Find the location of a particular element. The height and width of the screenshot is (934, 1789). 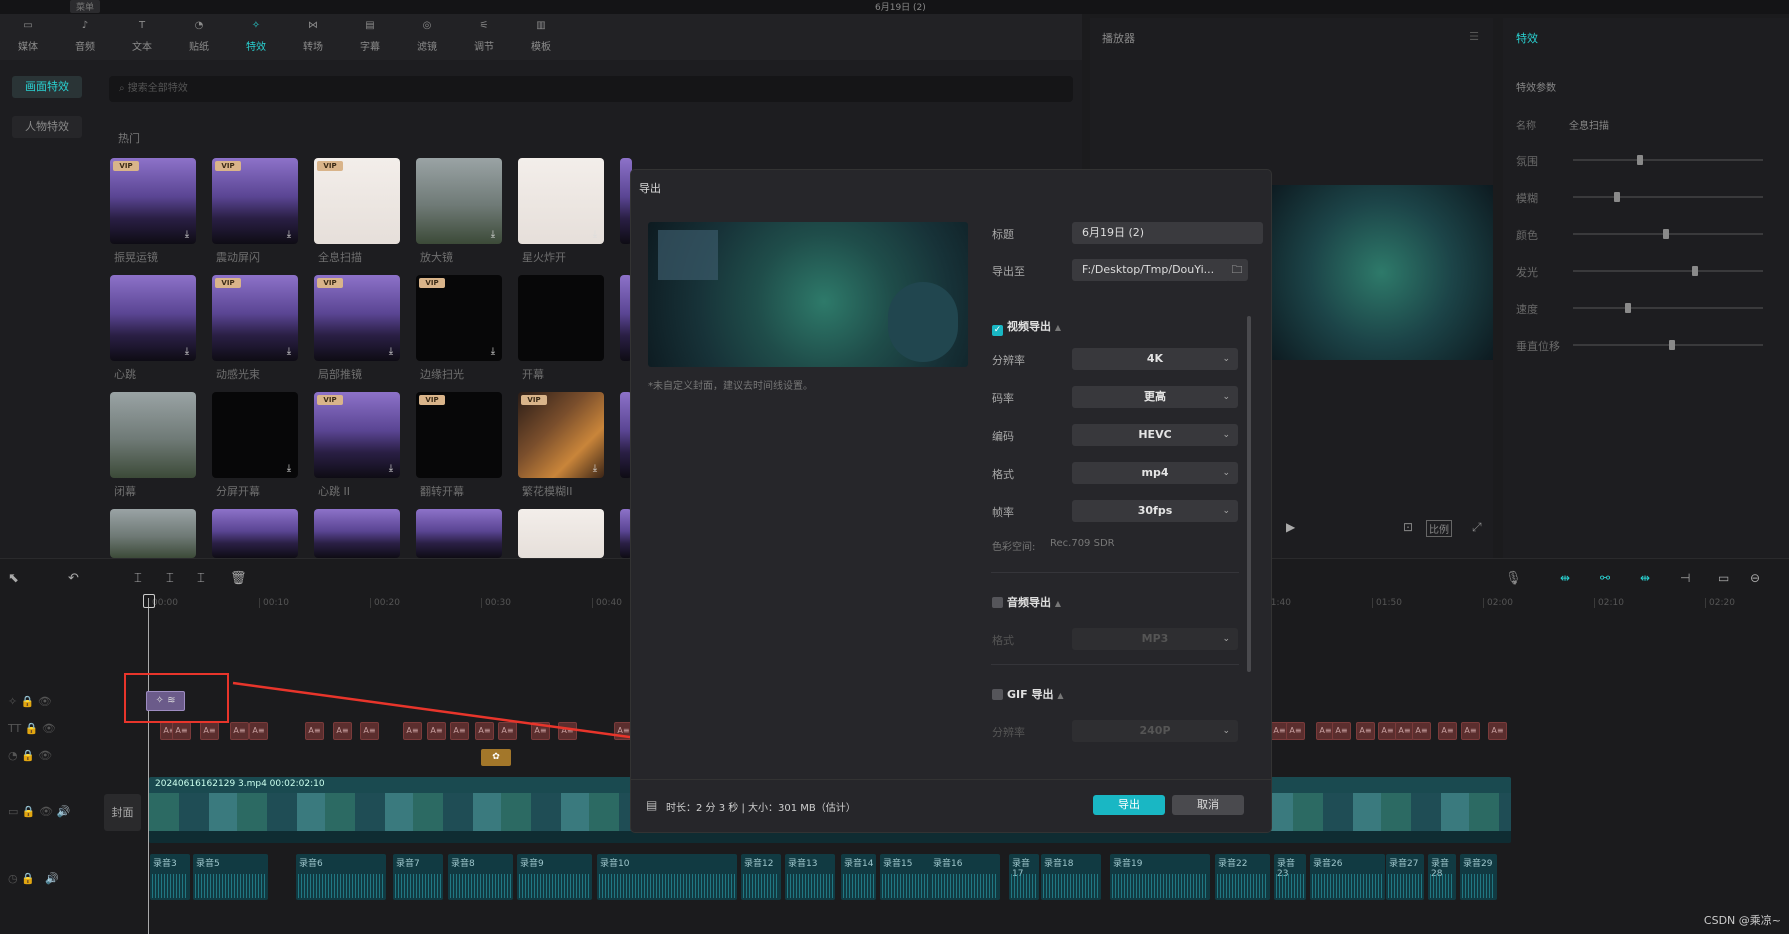

format-value: mp4 is located at coordinates (1155, 472).